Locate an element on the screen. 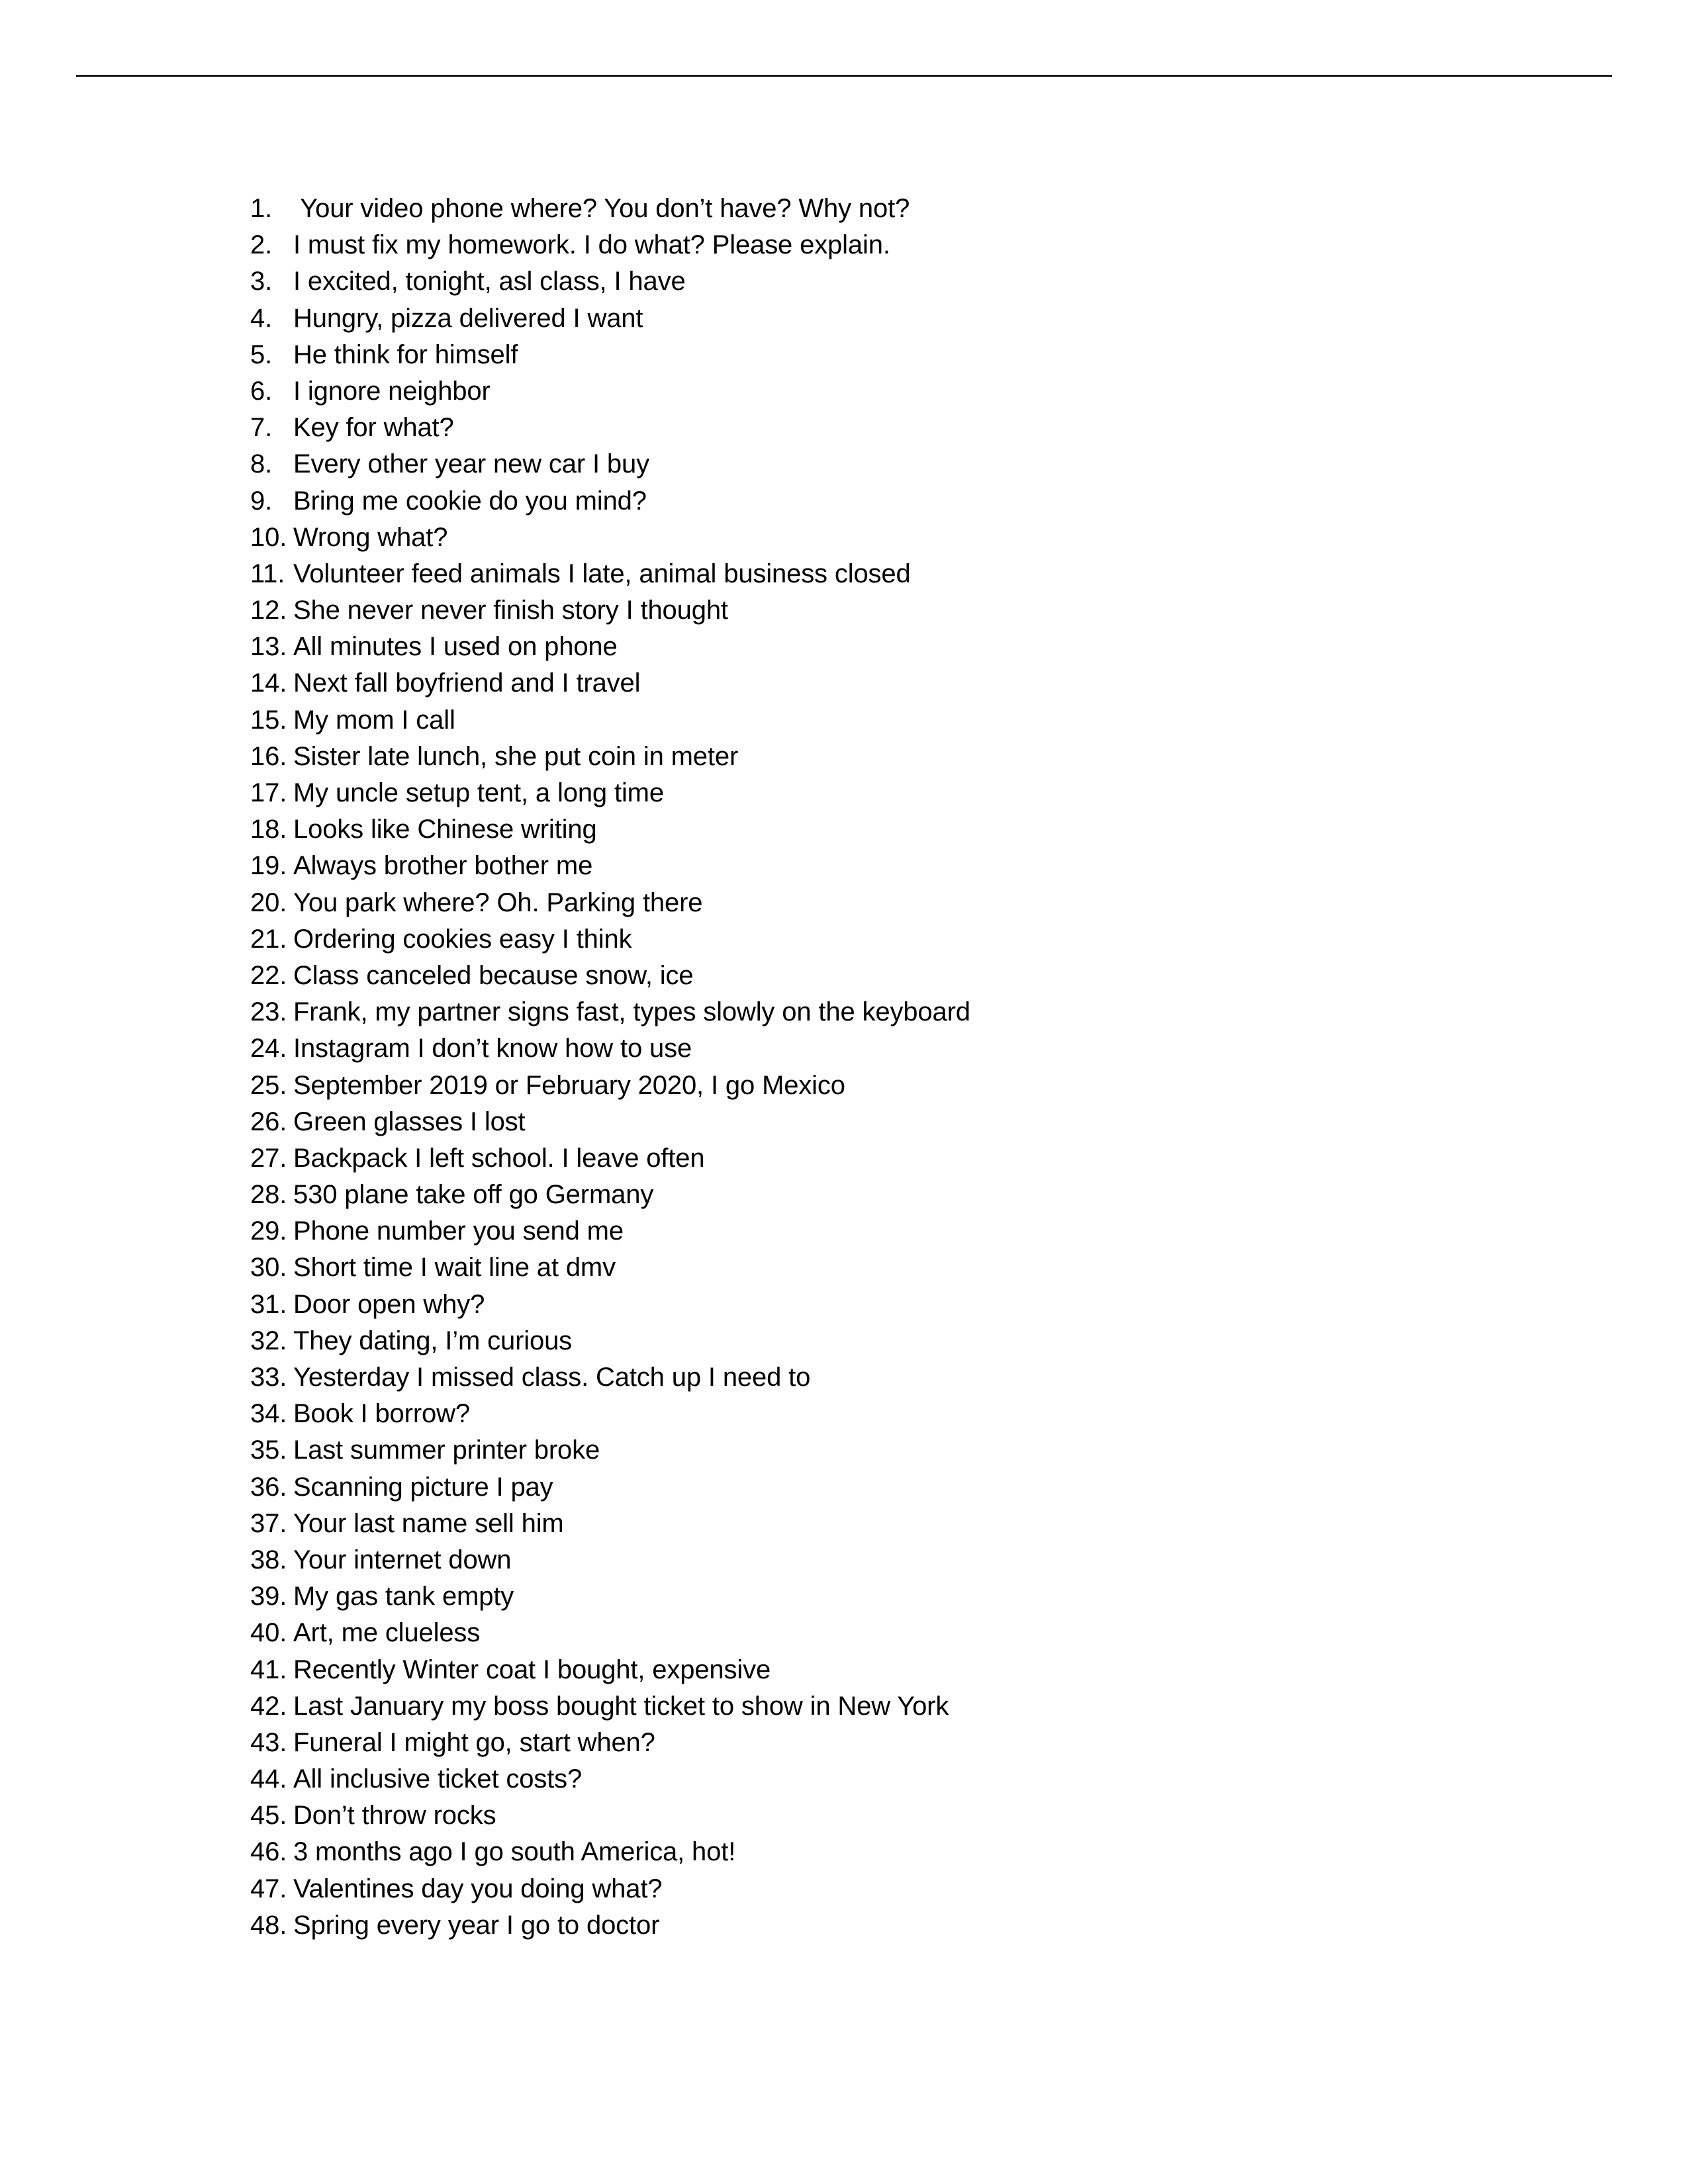 This screenshot has width=1688, height=2184. list-item: 6. I ignore neighbor is located at coordinates (879, 392).